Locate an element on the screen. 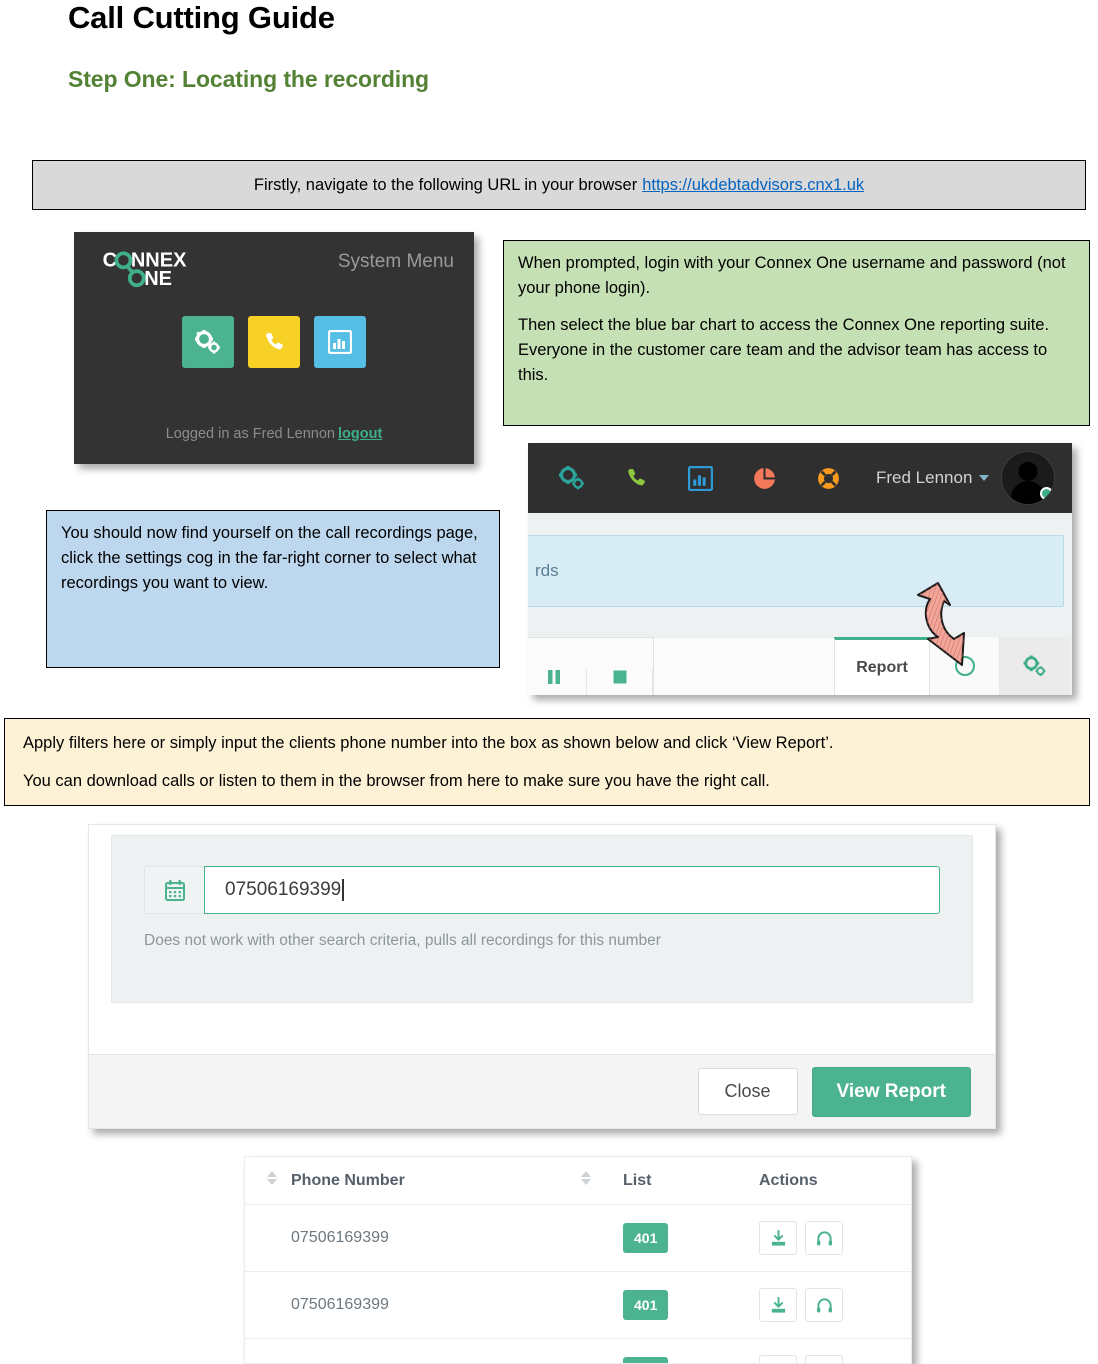 This screenshot has width=1098, height=1364. controls-spacer is located at coordinates (744, 666).